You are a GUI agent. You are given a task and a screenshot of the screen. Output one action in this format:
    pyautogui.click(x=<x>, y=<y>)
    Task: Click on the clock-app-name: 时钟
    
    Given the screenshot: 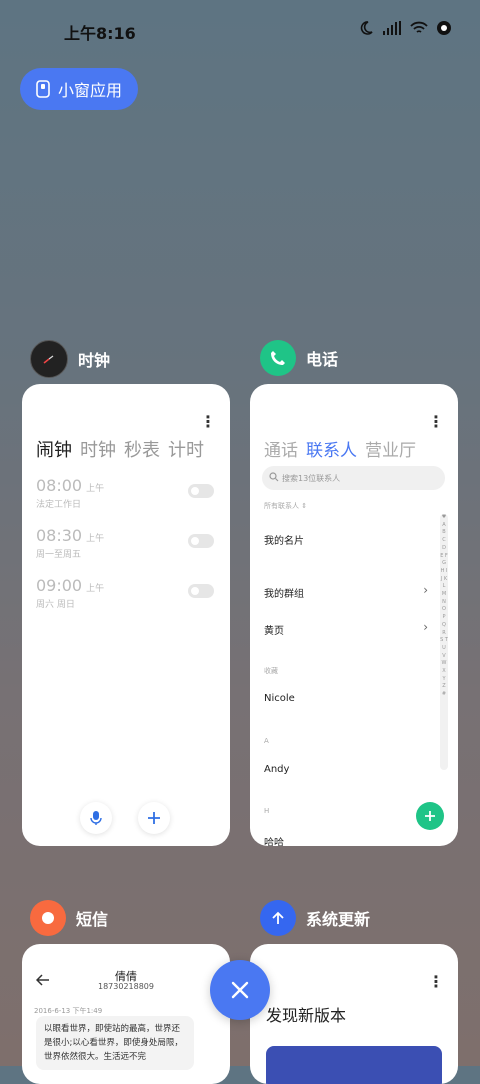 What is the action you would take?
    pyautogui.click(x=94, y=360)
    